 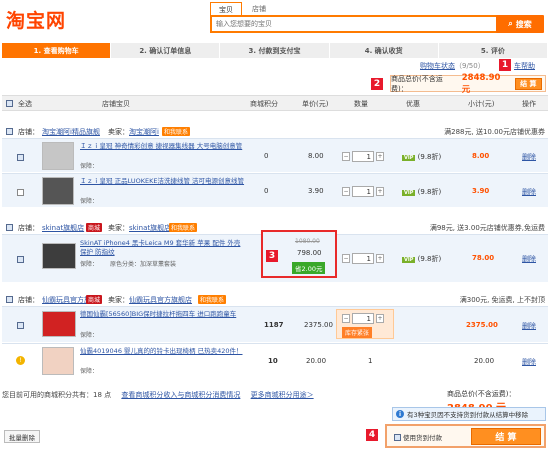 I want to click on item-subtotal: 3.90, so click(x=481, y=191).